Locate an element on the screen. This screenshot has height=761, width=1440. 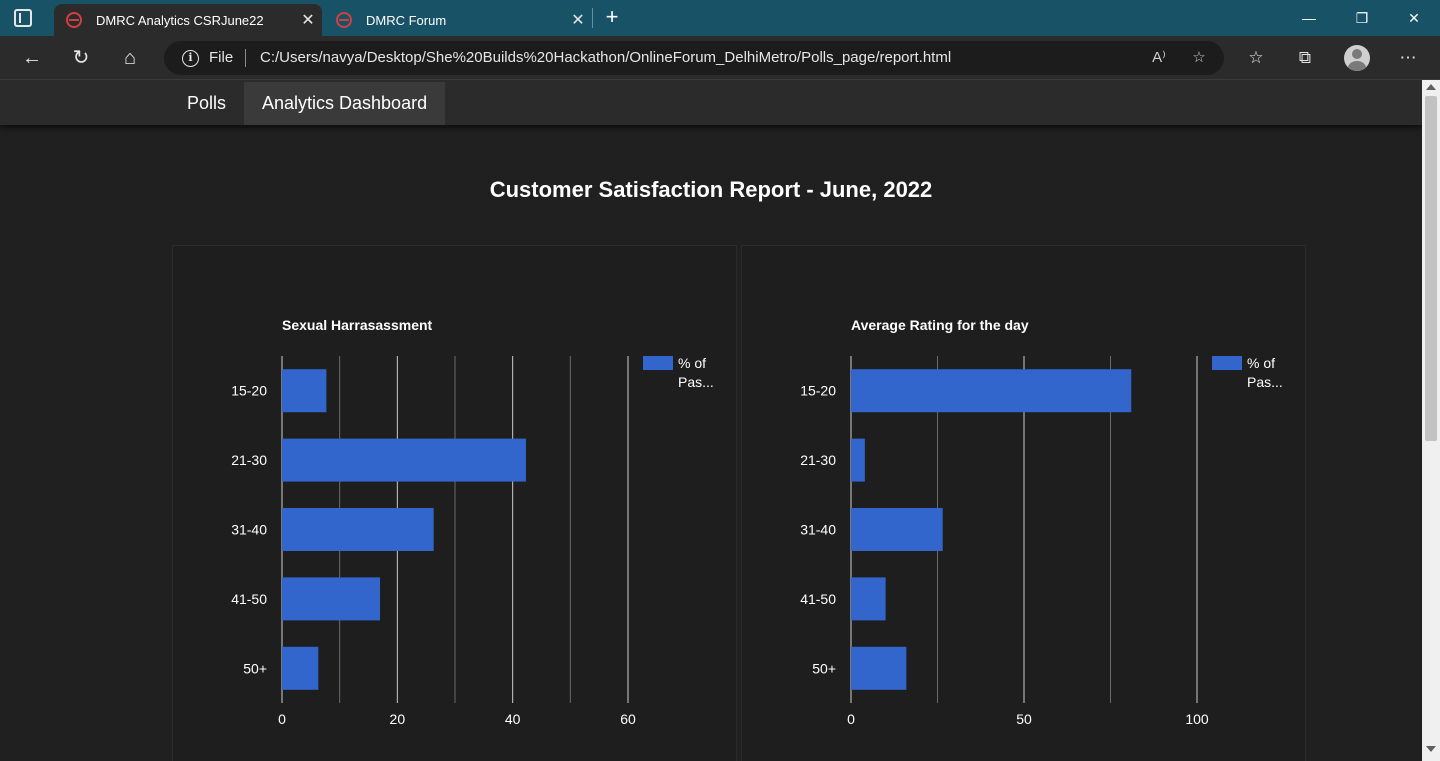
chart-title: Sexual Harrasassment is located at coordinates (357, 325).